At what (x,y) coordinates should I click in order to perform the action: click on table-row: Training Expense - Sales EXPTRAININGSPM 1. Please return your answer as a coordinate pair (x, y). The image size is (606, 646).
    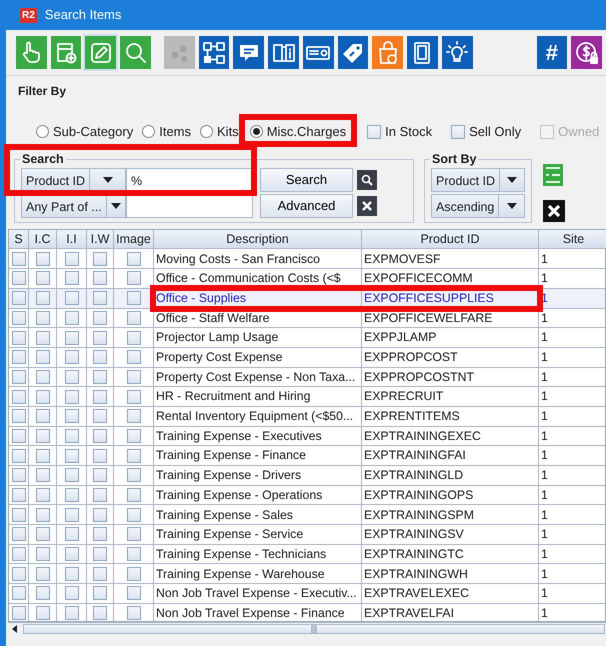
    Looking at the image, I should click on (307, 515).